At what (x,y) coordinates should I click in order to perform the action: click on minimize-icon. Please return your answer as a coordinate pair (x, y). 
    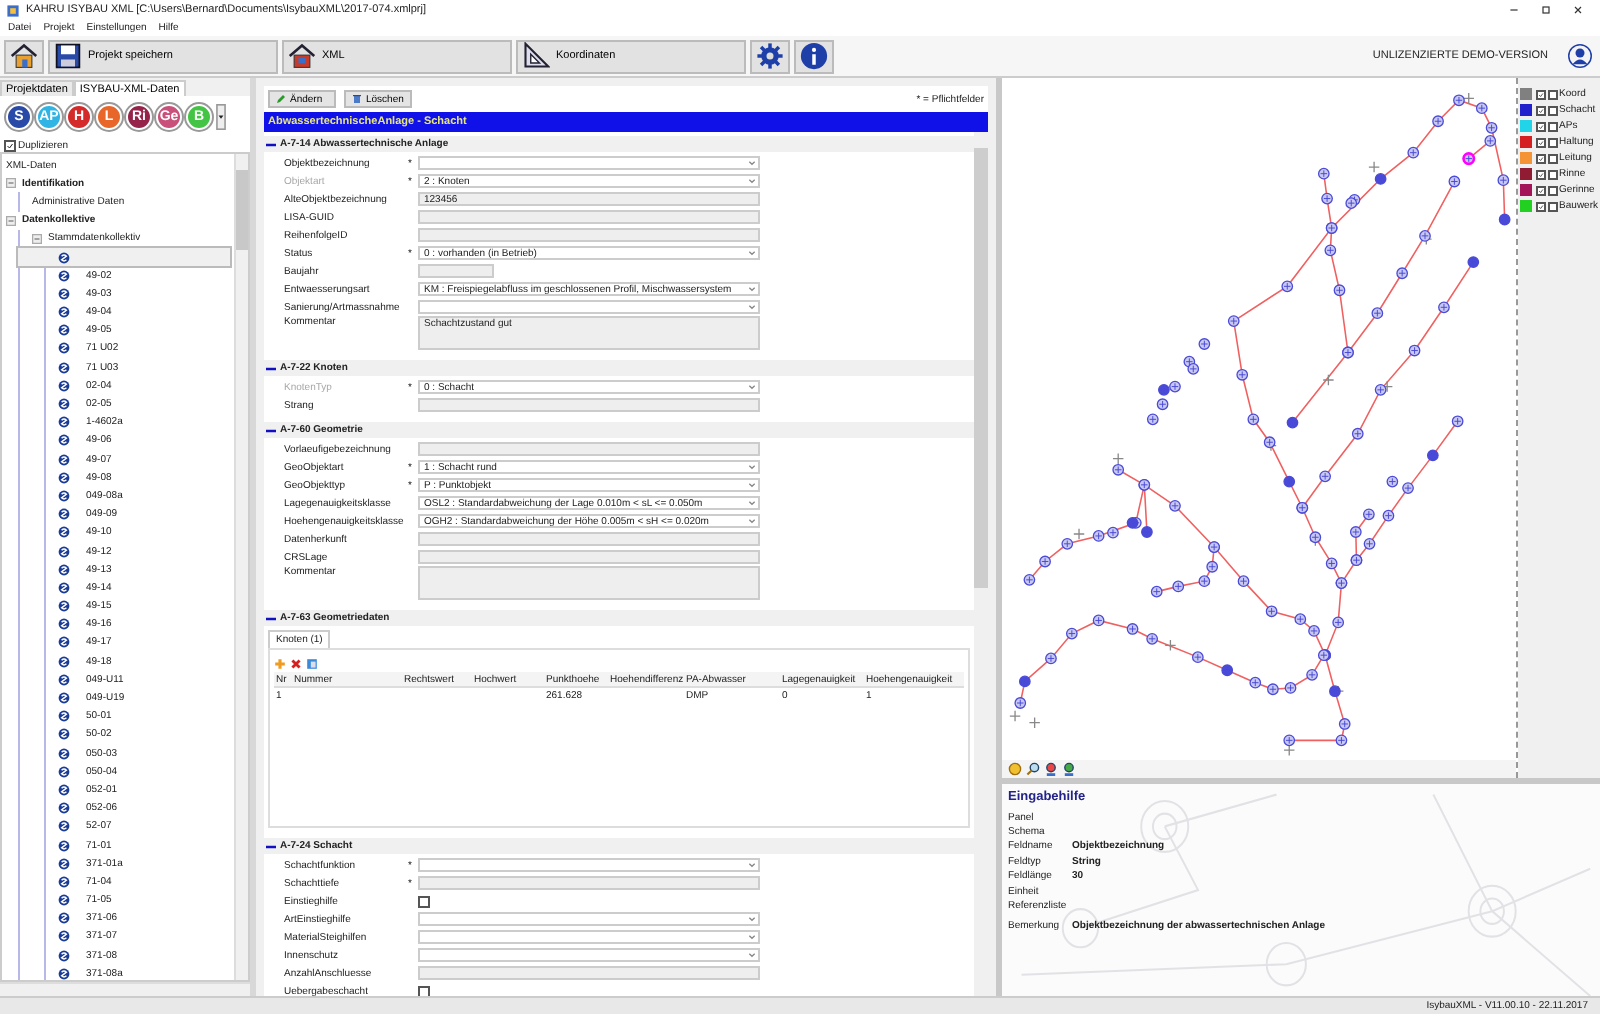
    Looking at the image, I should click on (1514, 10).